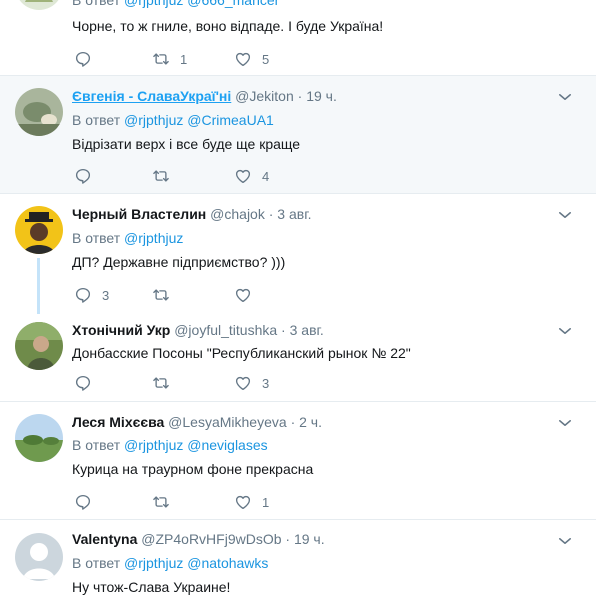  What do you see at coordinates (310, 422) in the screenshot?
I see `tweet-timestamp: 2 ч.` at bounding box center [310, 422].